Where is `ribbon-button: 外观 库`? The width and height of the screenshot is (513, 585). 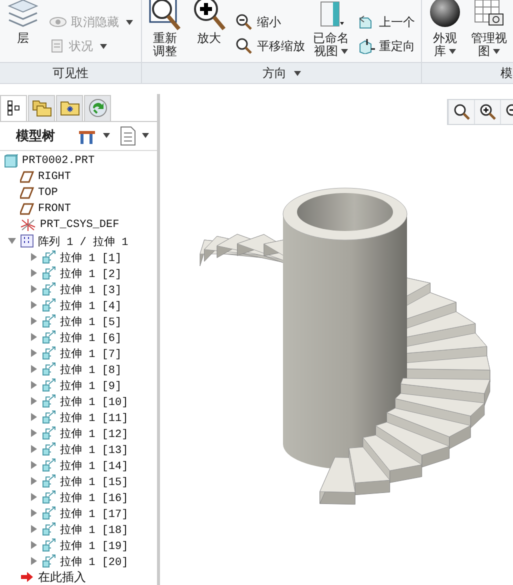
ribbon-button: 外观 库 is located at coordinates (445, 29).